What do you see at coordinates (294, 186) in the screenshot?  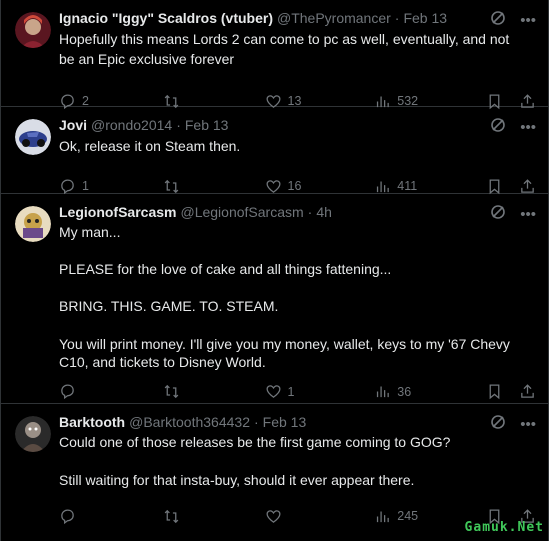 I see `like-count: 16` at bounding box center [294, 186].